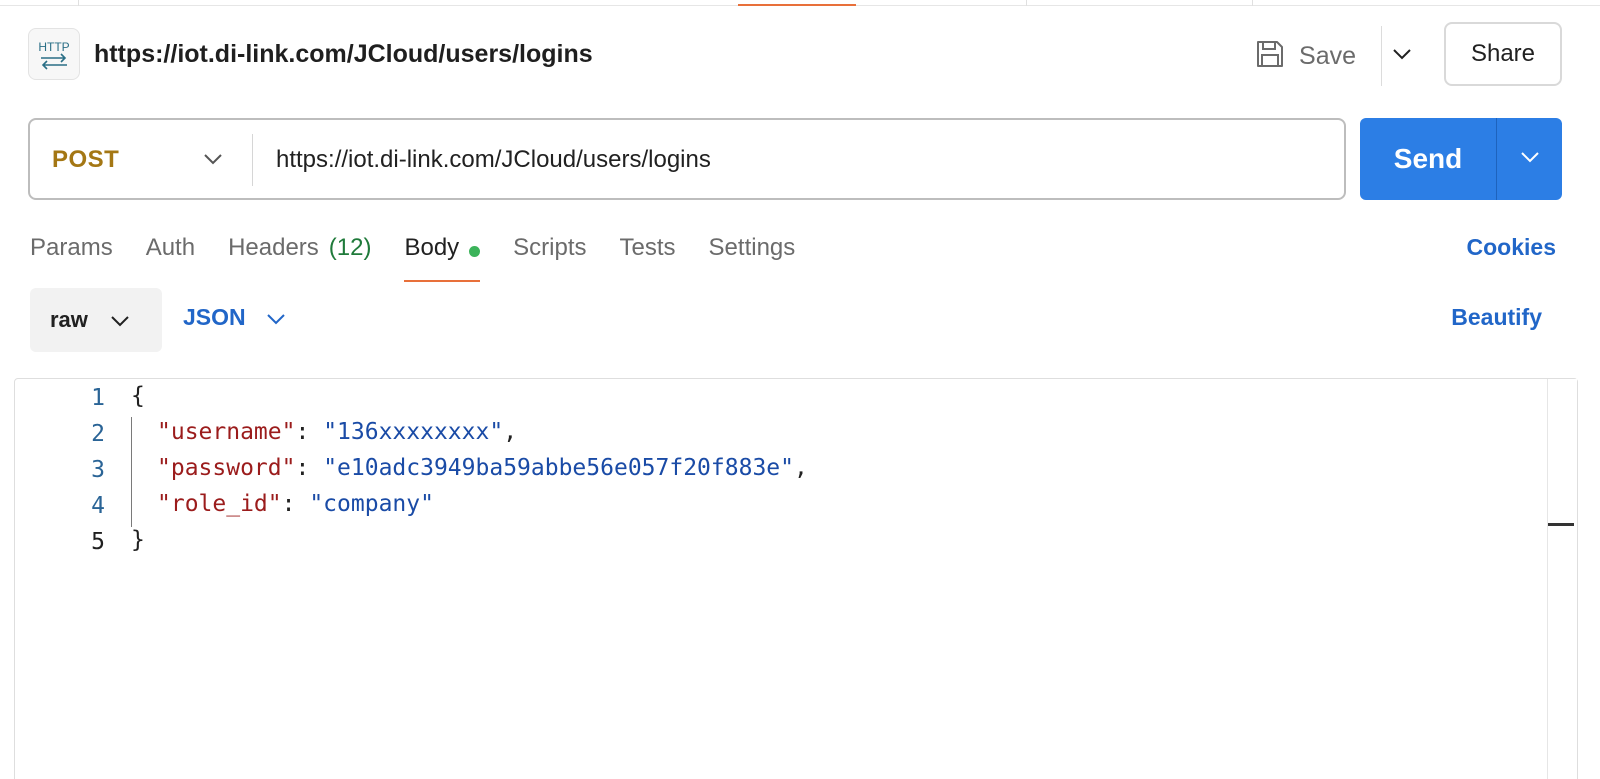  I want to click on json-value: "company", so click(371, 504).